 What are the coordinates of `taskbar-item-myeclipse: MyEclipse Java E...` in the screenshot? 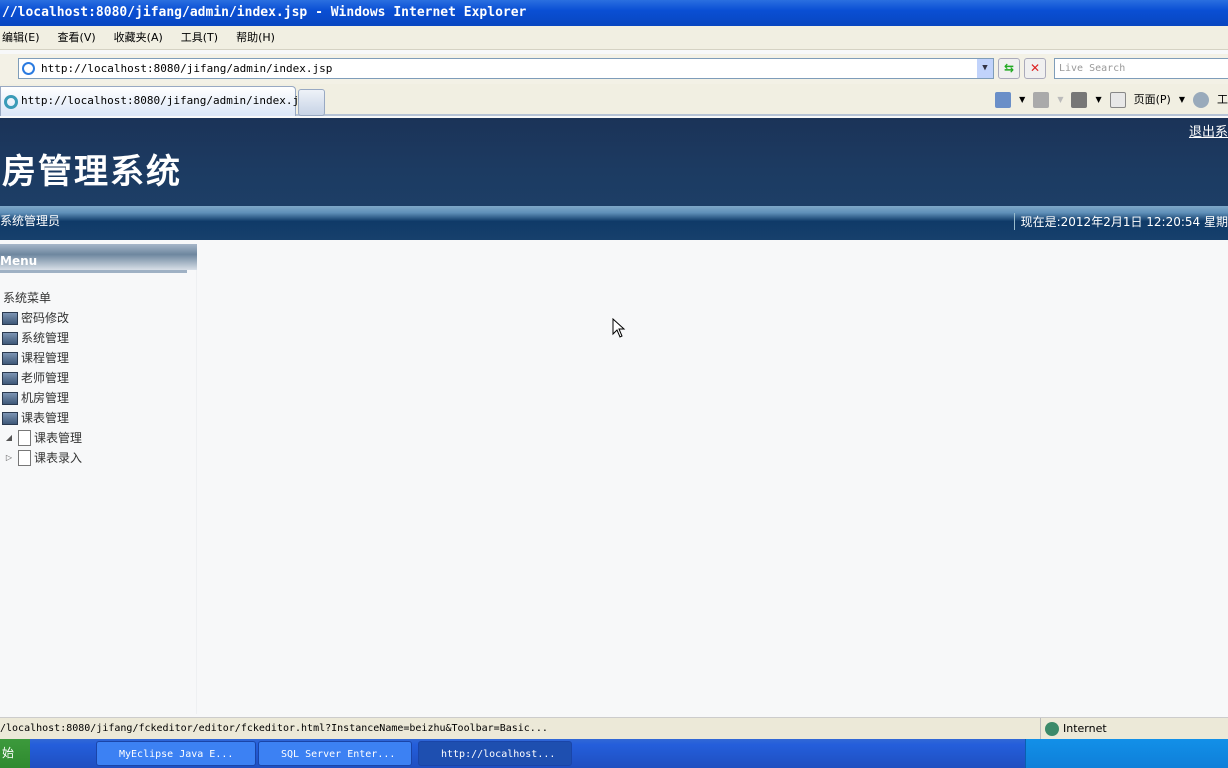 It's located at (176, 753).